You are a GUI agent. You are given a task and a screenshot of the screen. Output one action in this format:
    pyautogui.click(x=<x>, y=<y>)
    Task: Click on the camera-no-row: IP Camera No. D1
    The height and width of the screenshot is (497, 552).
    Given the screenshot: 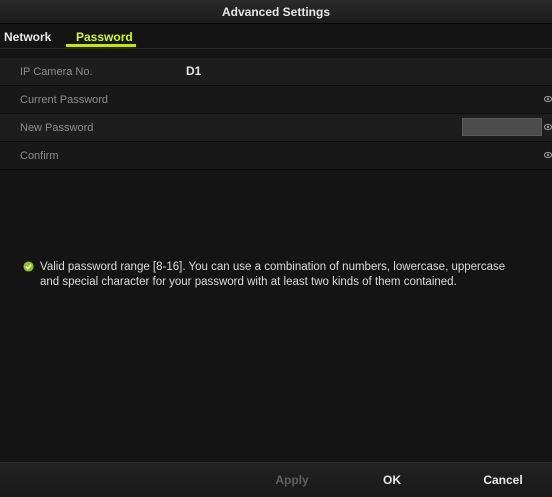 What is the action you would take?
    pyautogui.click(x=276, y=72)
    